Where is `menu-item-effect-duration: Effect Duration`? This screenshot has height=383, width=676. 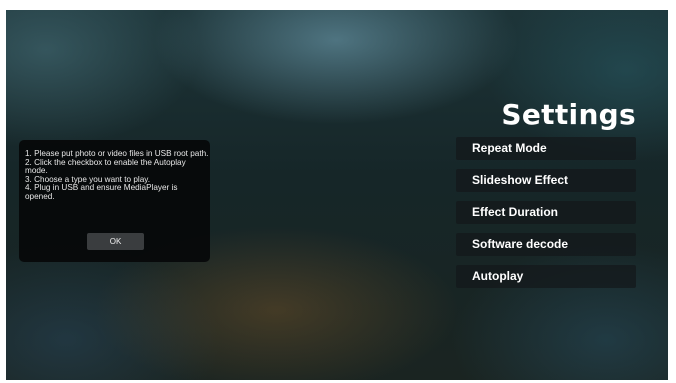
menu-item-effect-duration: Effect Duration is located at coordinates (546, 212).